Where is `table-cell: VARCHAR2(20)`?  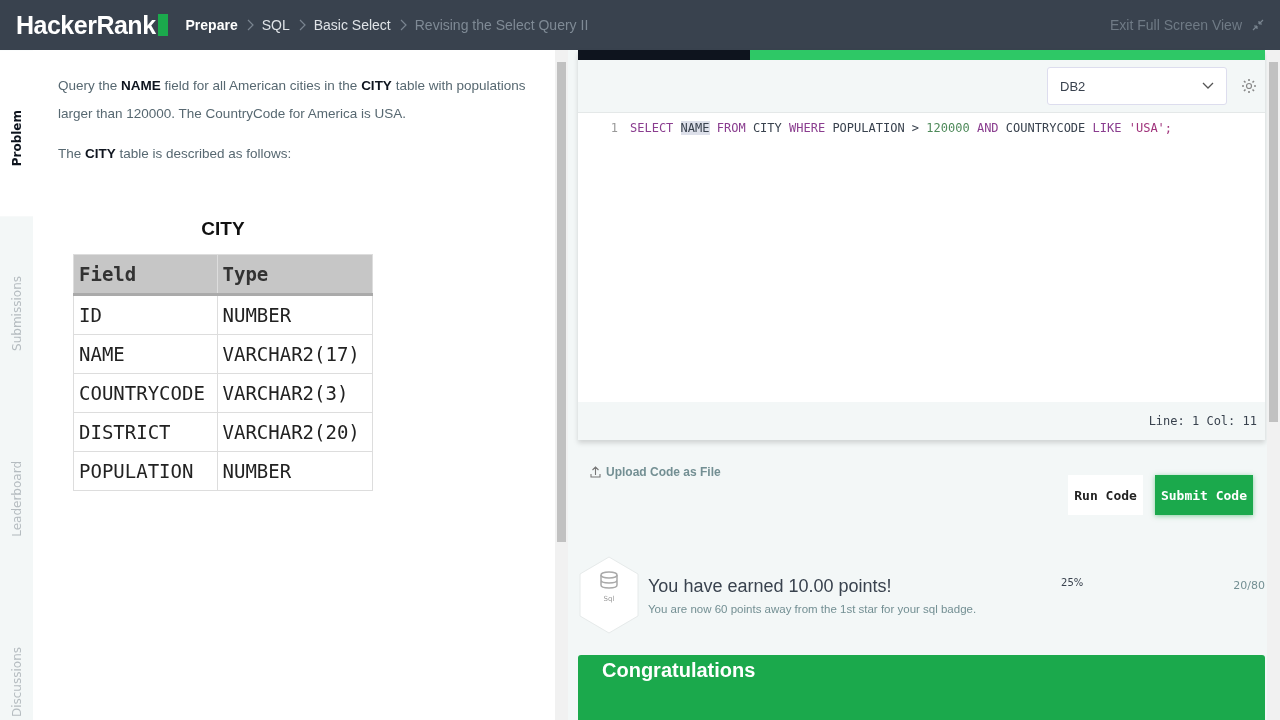
table-cell: VARCHAR2(20) is located at coordinates (295, 432).